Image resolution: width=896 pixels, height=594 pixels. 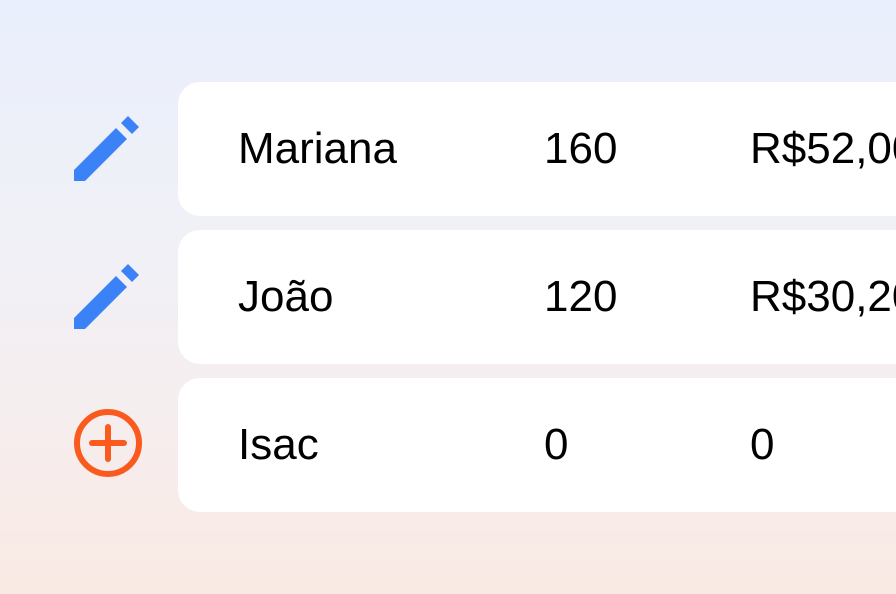 I want to click on quantity-value: 160, so click(x=581, y=148).